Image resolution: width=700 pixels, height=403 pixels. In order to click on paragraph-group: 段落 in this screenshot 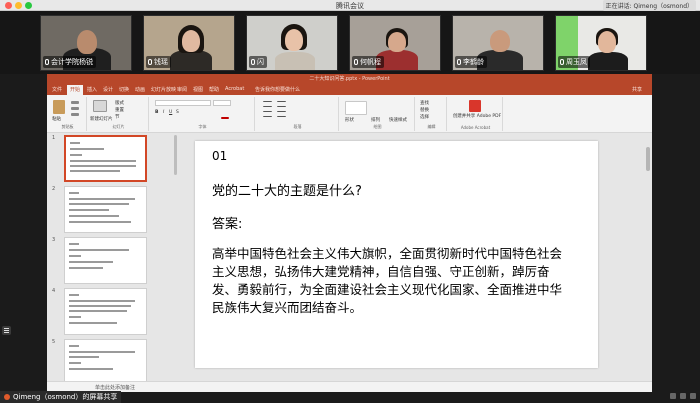, I will do `click(298, 114)`.